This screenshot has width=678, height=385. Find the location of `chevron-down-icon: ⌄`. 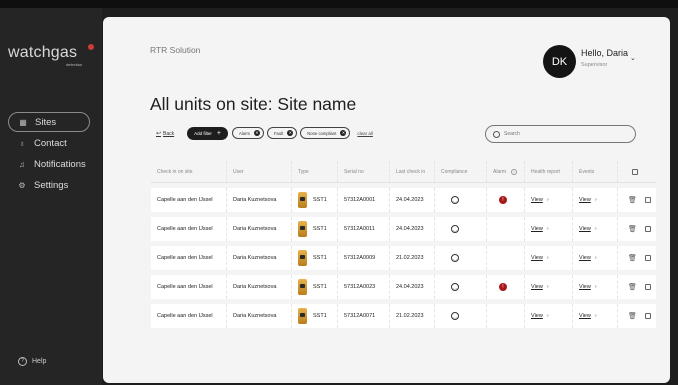

chevron-down-icon: ⌄ is located at coordinates (633, 58).